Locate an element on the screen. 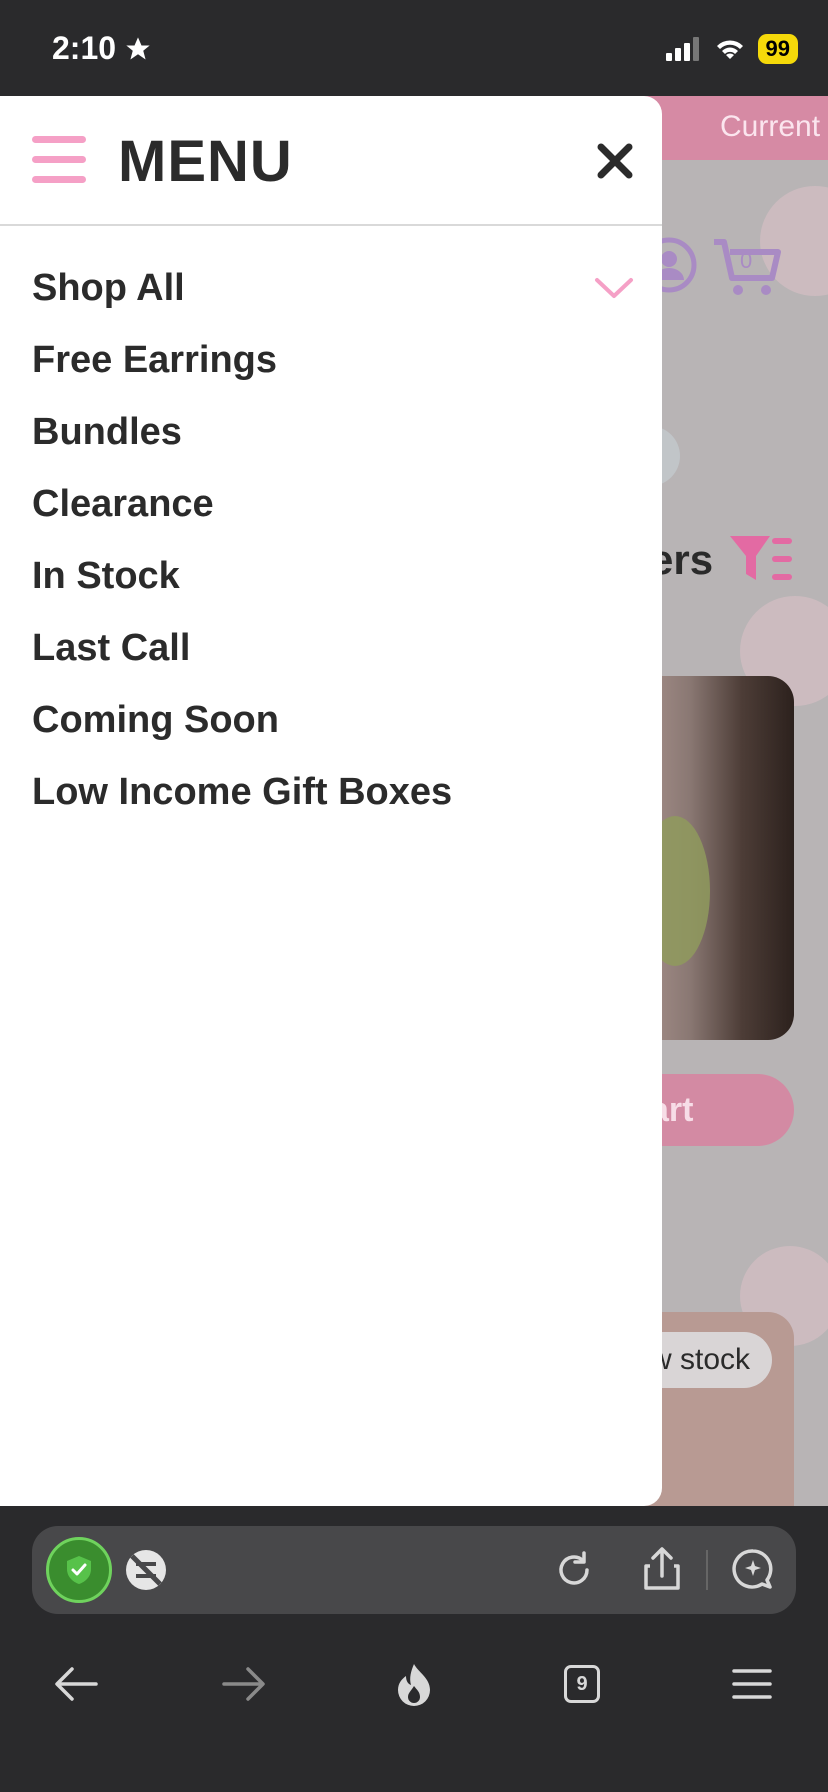 This screenshot has height=1792, width=828. menu-item-bundles: Bundles is located at coordinates (337, 432).